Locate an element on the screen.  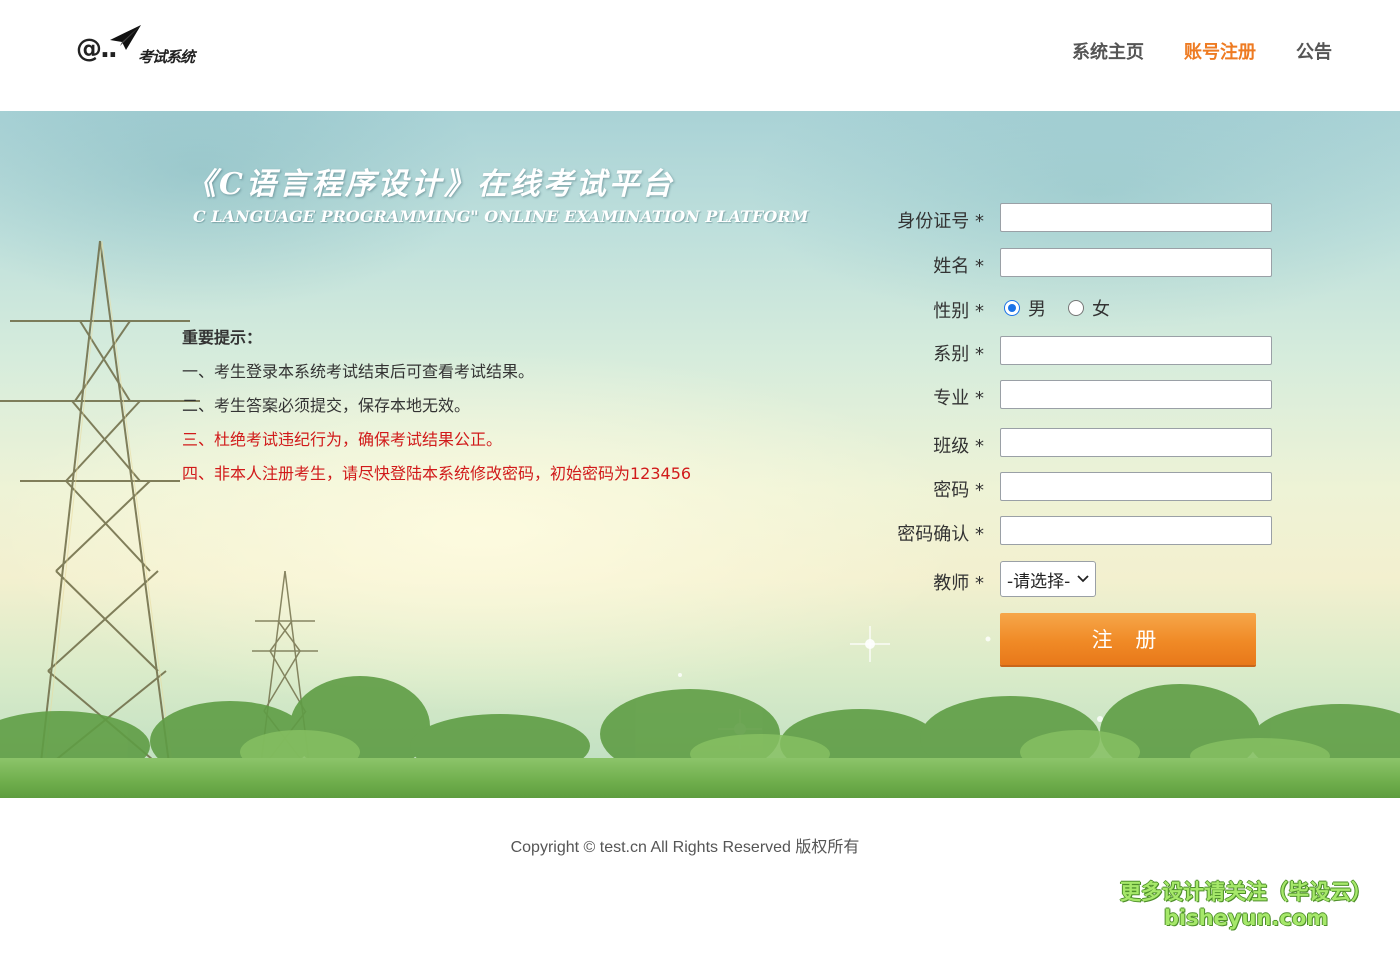
watermark: 更多设计请关注（毕设云） bisheyun.com is located at coordinates (1246, 903).